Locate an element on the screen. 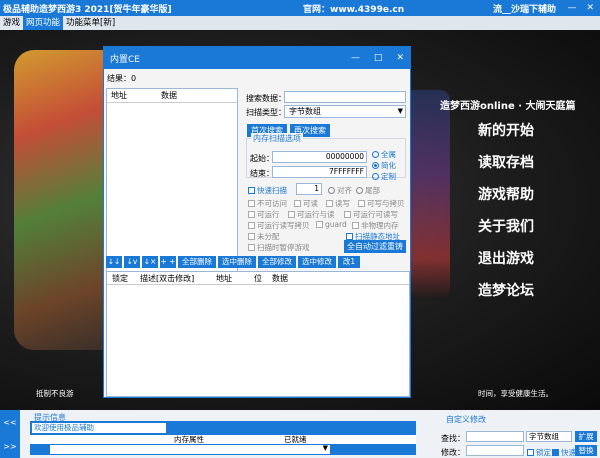 Image resolution: width=600 pixels, height=458 pixels. fast-scan-checkbox: 快速扫描 is located at coordinates (267, 190).